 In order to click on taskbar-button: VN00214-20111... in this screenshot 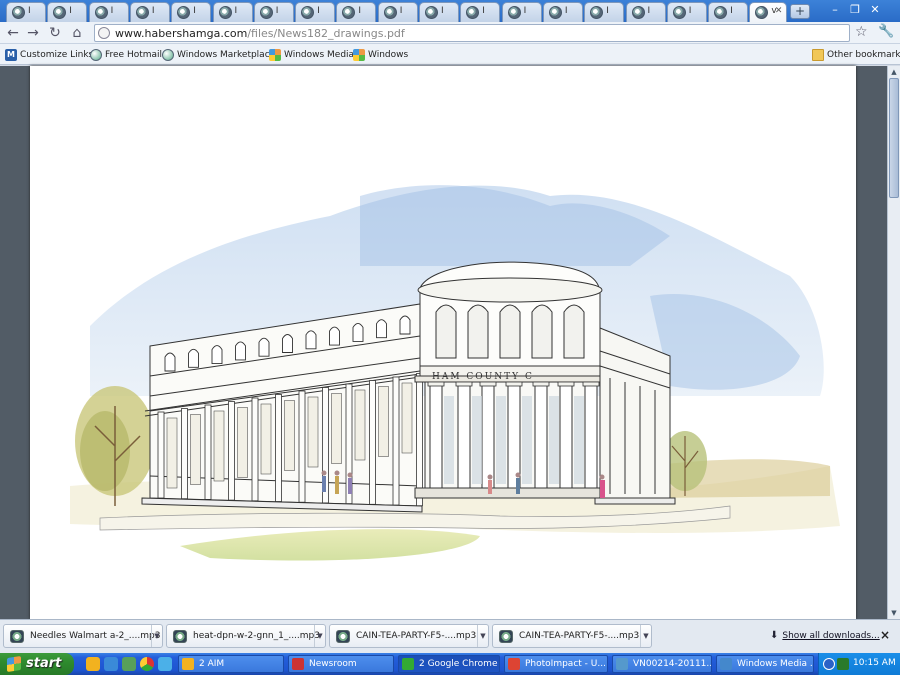, I will do `click(662, 664)`.